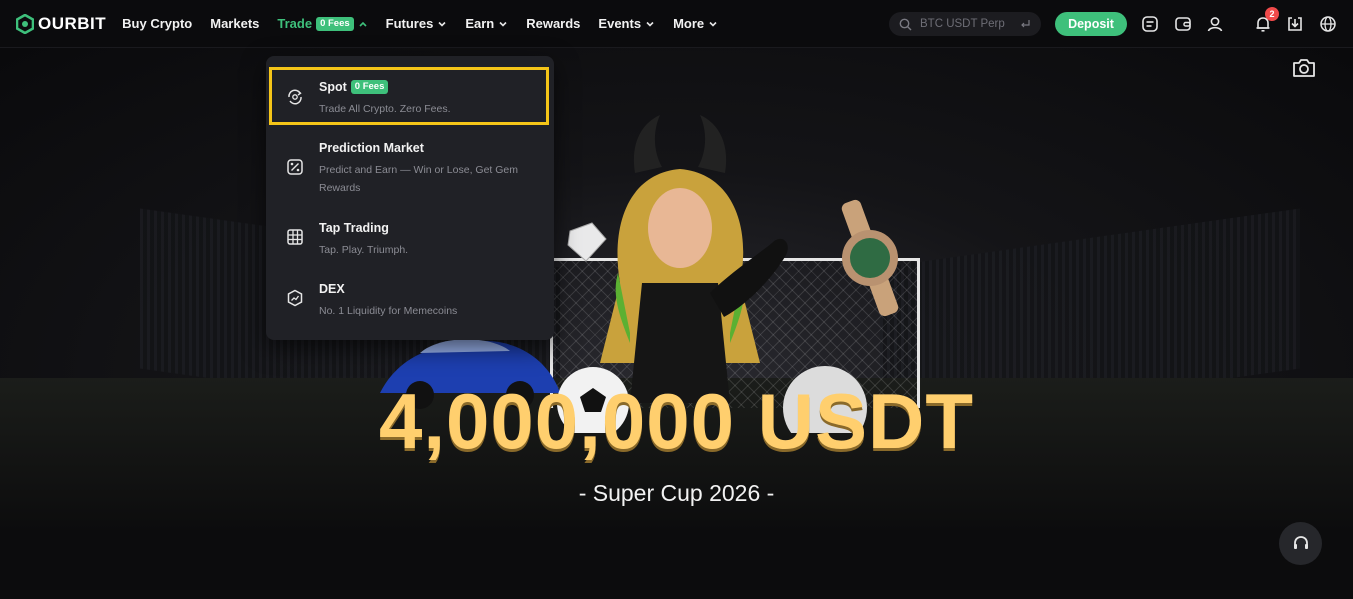 This screenshot has width=1353, height=599. I want to click on menu-item-title: Prediction Market, so click(371, 148).